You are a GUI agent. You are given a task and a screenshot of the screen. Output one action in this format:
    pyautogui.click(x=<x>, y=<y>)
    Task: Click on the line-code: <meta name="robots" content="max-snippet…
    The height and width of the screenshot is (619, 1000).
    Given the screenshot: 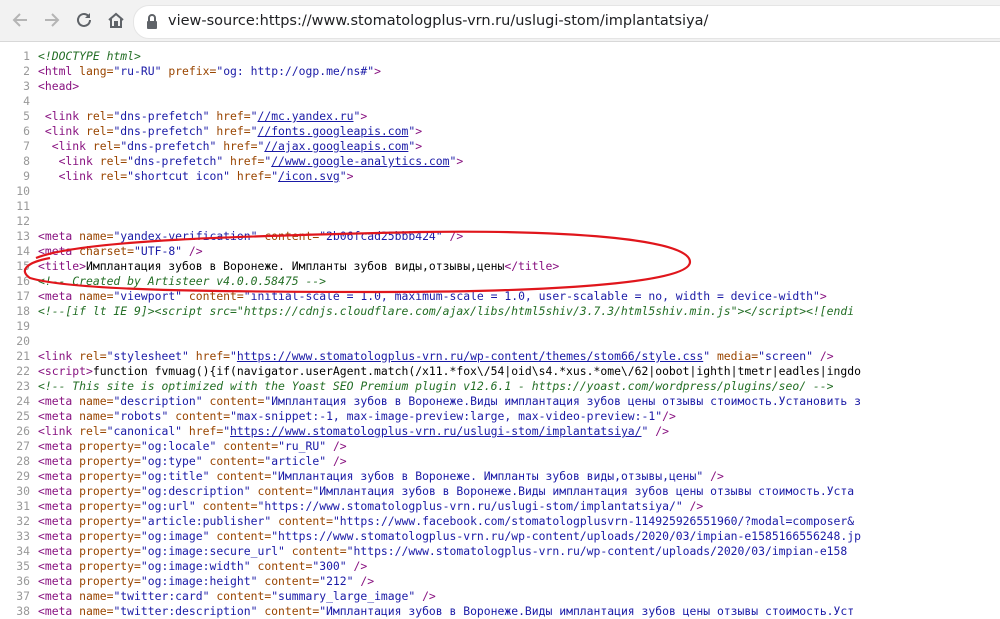 What is the action you would take?
    pyautogui.click(x=357, y=416)
    